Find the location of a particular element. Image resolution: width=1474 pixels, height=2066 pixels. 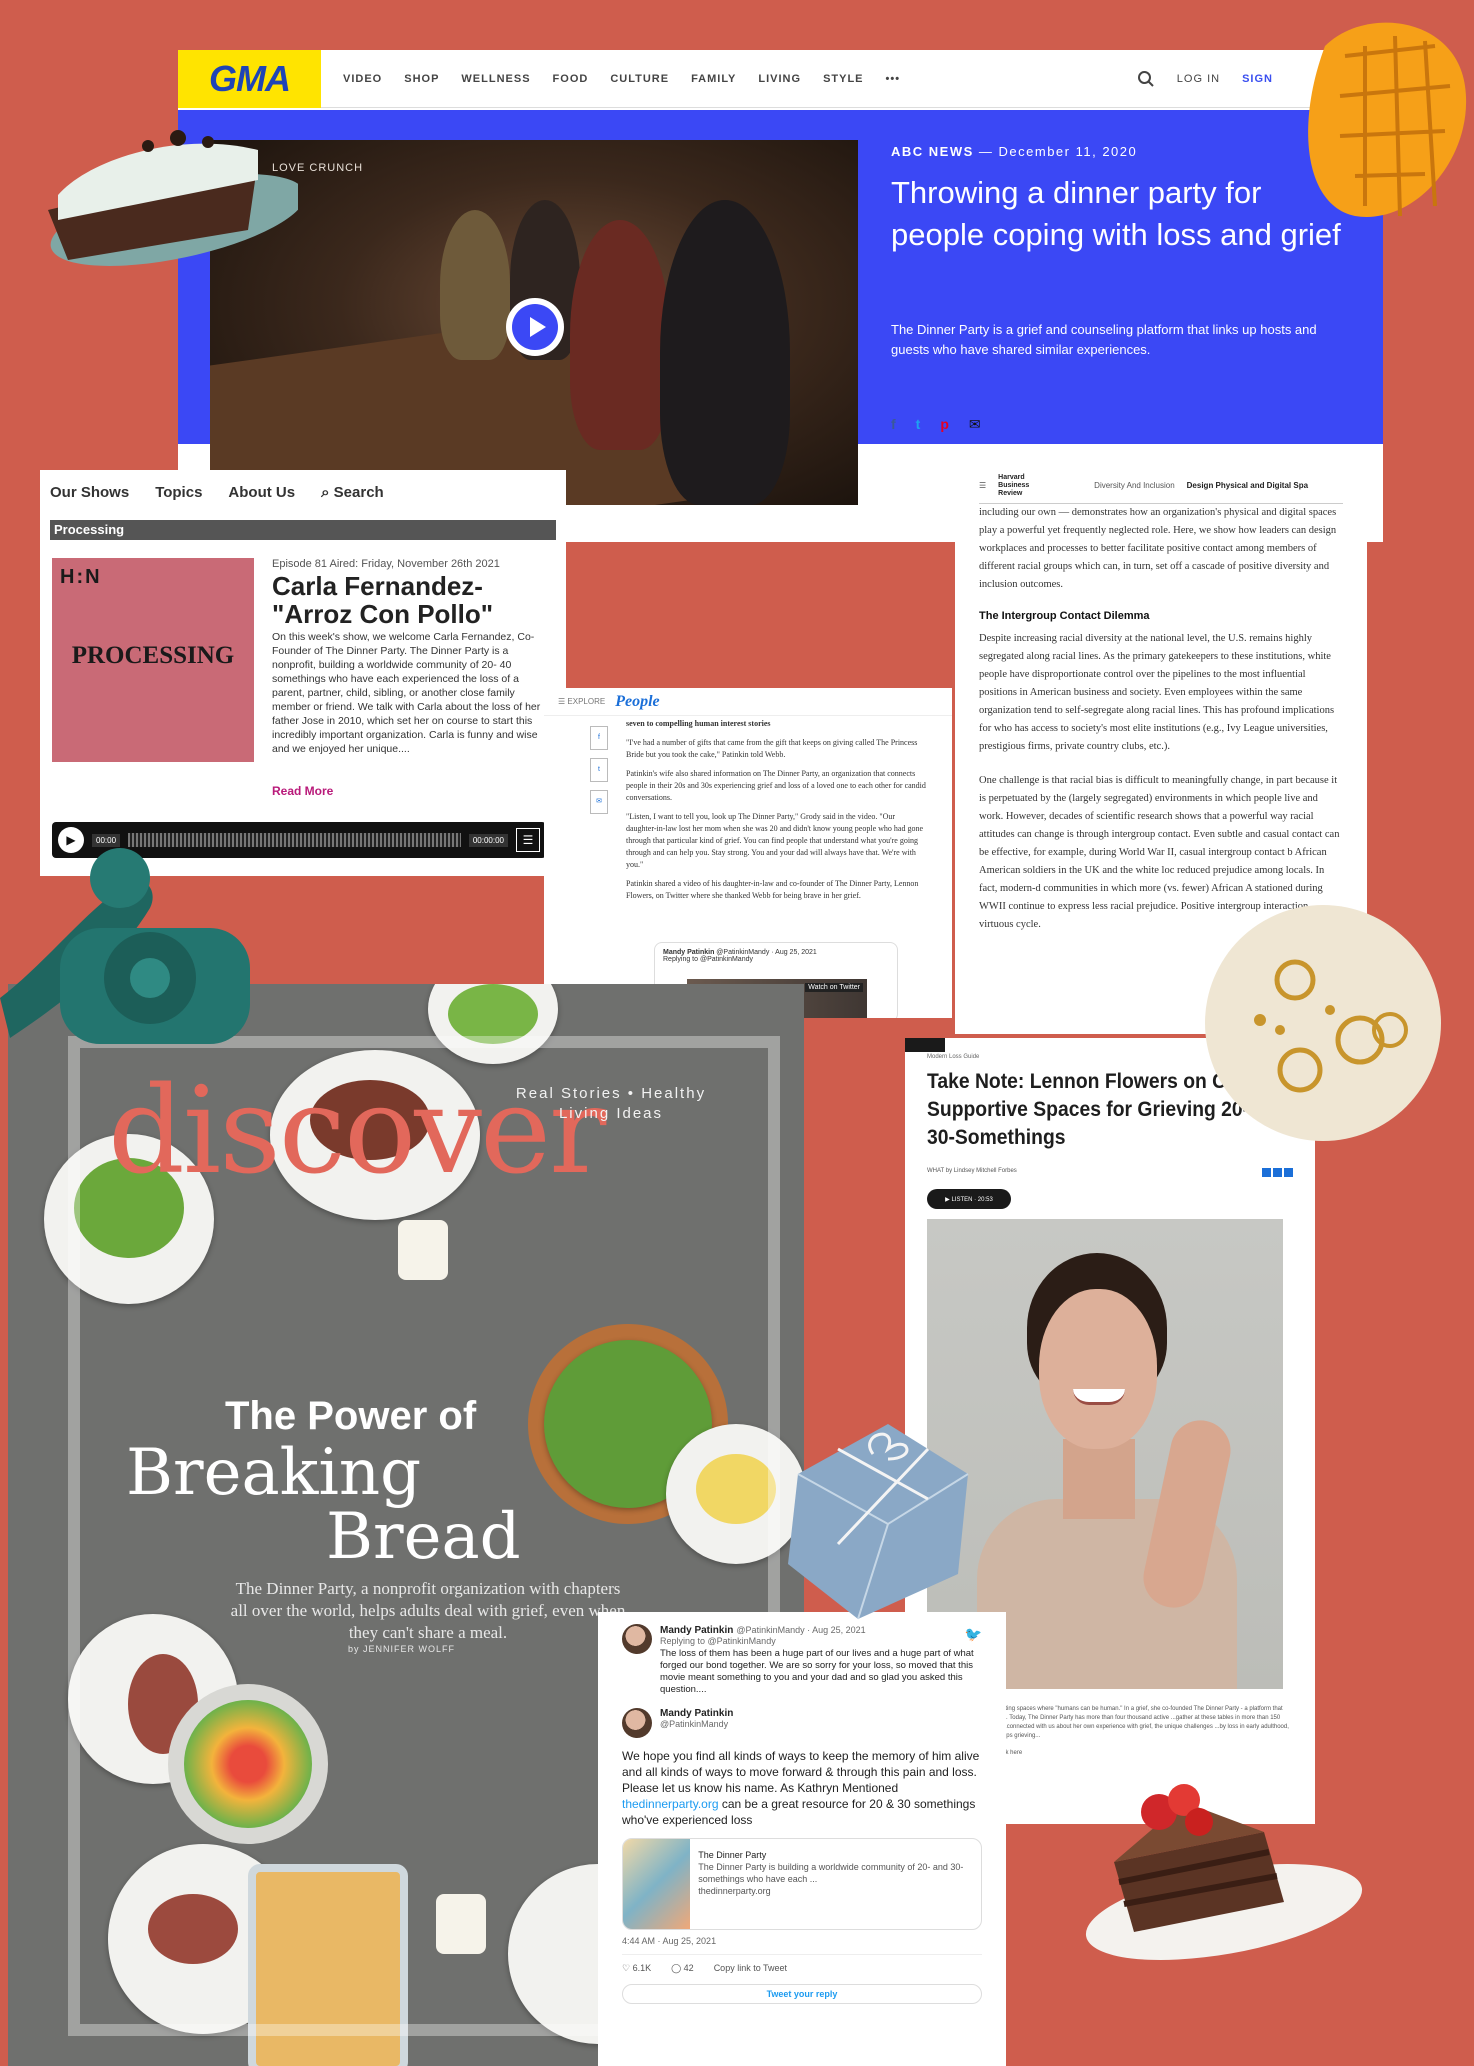

tweet-handle: @PatinkinMandy · Aug 25, 2021 is located at coordinates (766, 952).